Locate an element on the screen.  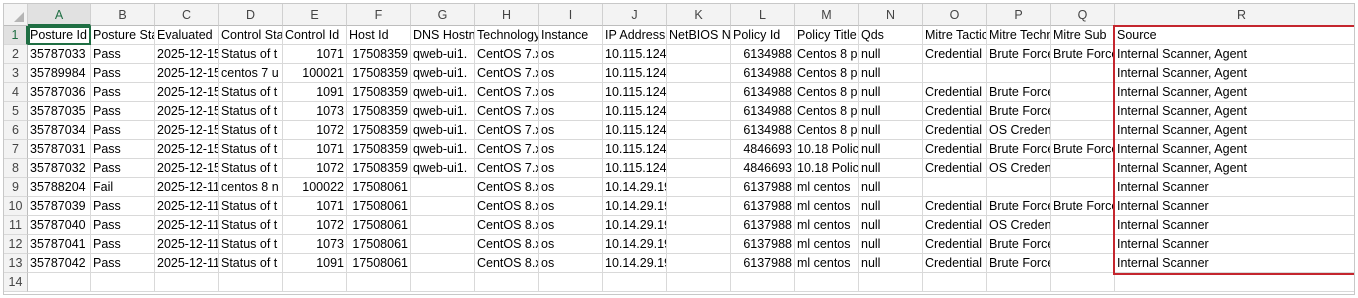
column-header-n: N is located at coordinates (891, 15).